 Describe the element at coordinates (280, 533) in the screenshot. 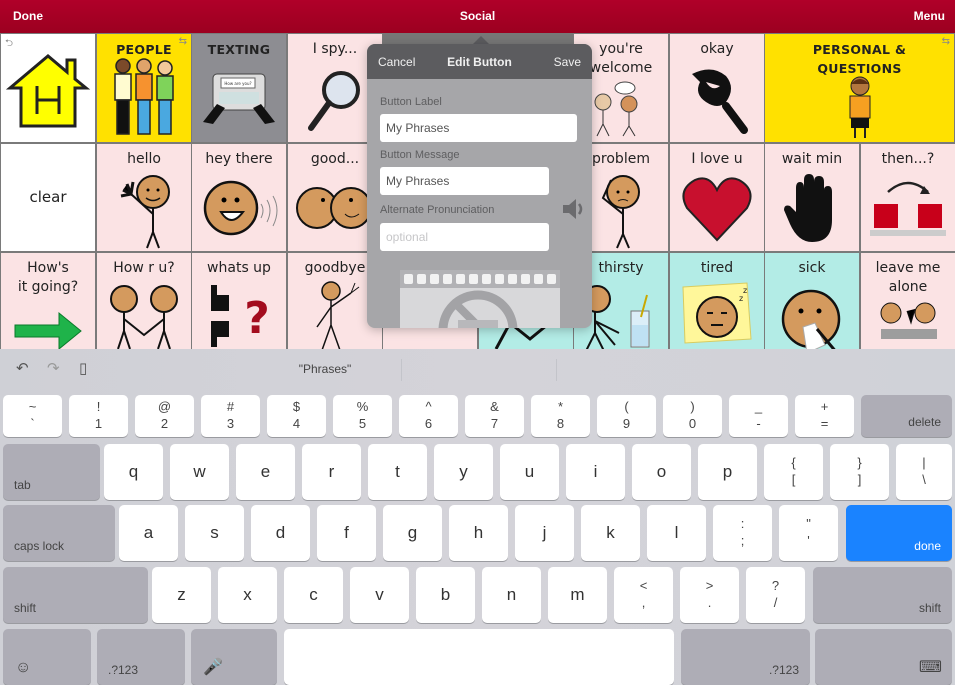

I see `key-d: d` at that location.